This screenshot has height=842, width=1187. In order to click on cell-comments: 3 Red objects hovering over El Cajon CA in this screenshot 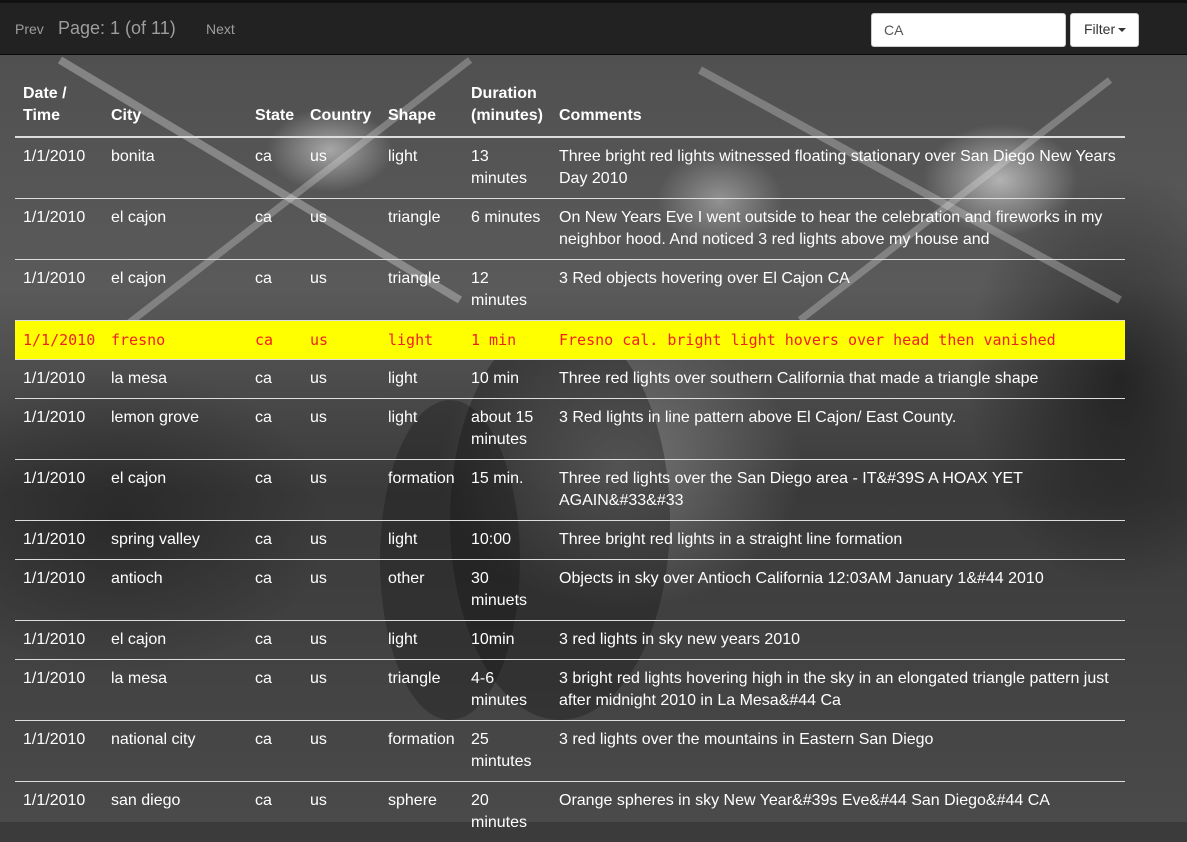, I will do `click(838, 290)`.